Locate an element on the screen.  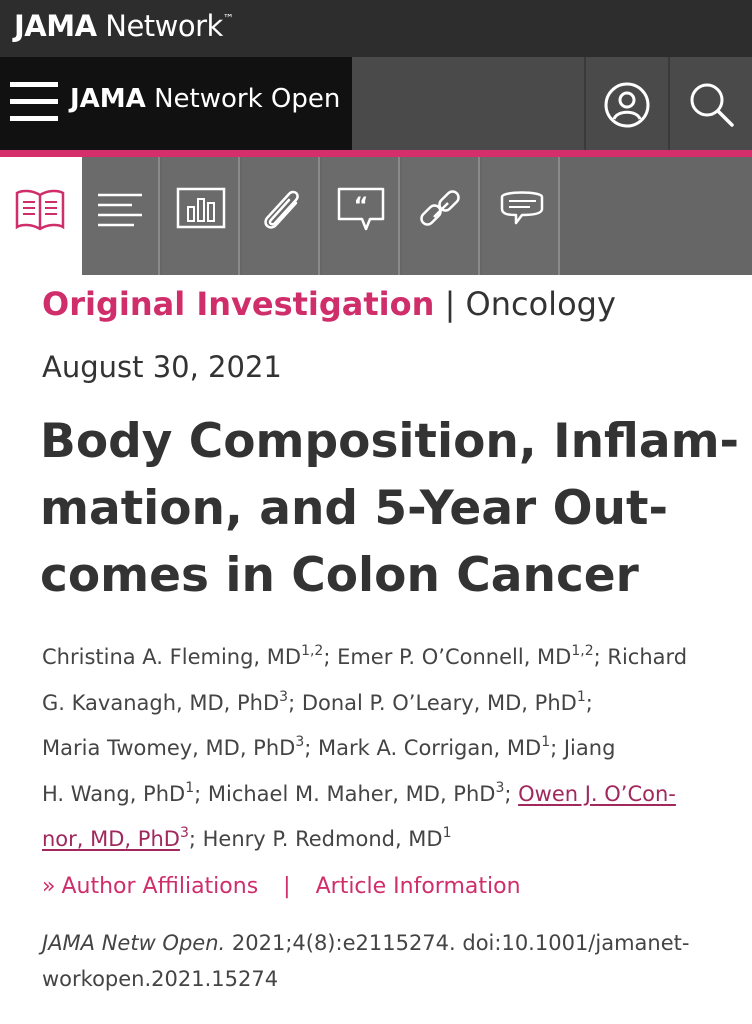
accent-stripe is located at coordinates (376, 153).